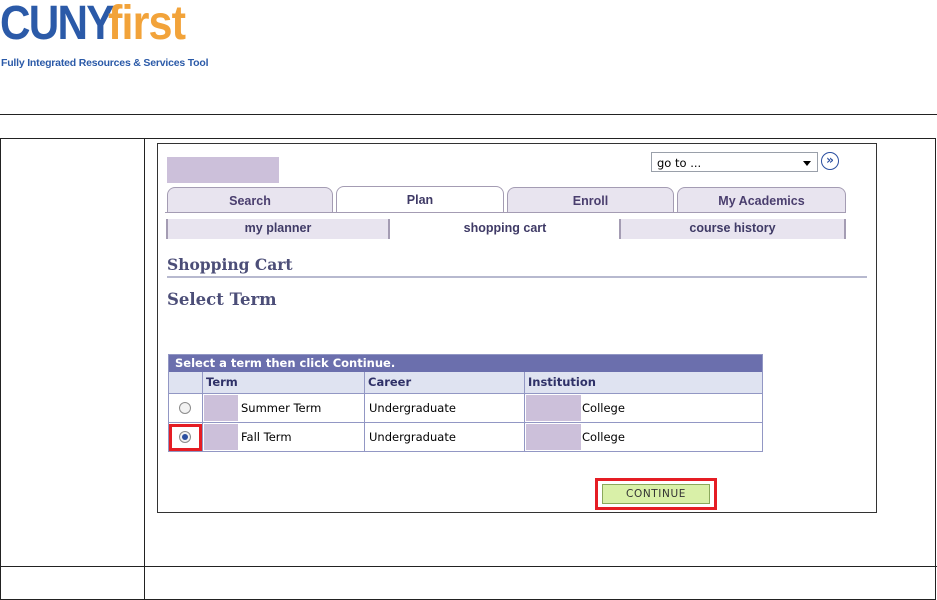  I want to click on subtab-my-planner-label: my planner, so click(278, 228).